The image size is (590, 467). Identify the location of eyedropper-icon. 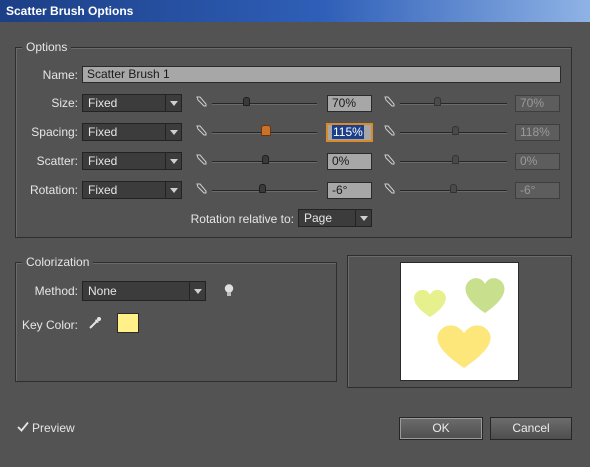
(95, 323).